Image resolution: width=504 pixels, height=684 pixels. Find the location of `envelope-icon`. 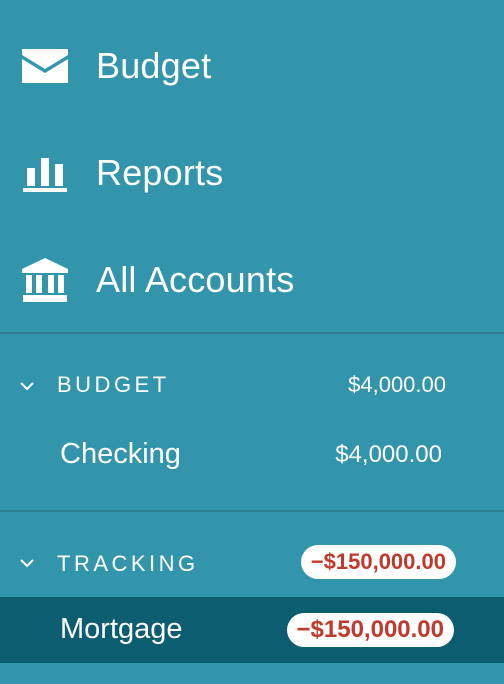

envelope-icon is located at coordinates (45, 66).